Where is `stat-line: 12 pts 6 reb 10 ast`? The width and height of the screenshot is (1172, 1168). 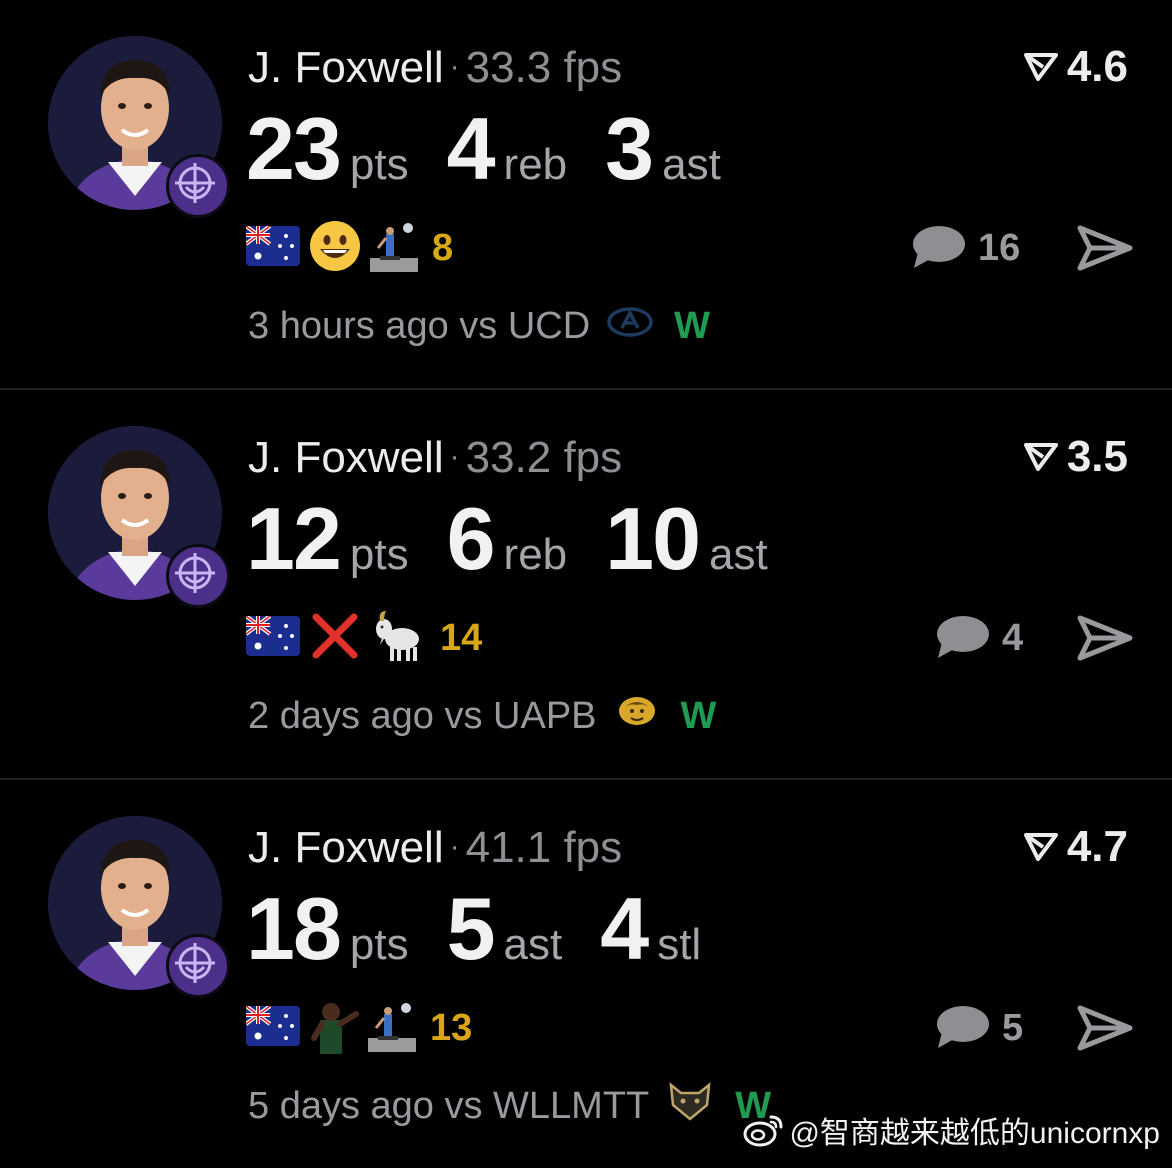 stat-line: 12 pts 6 reb 10 ast is located at coordinates (526, 539).